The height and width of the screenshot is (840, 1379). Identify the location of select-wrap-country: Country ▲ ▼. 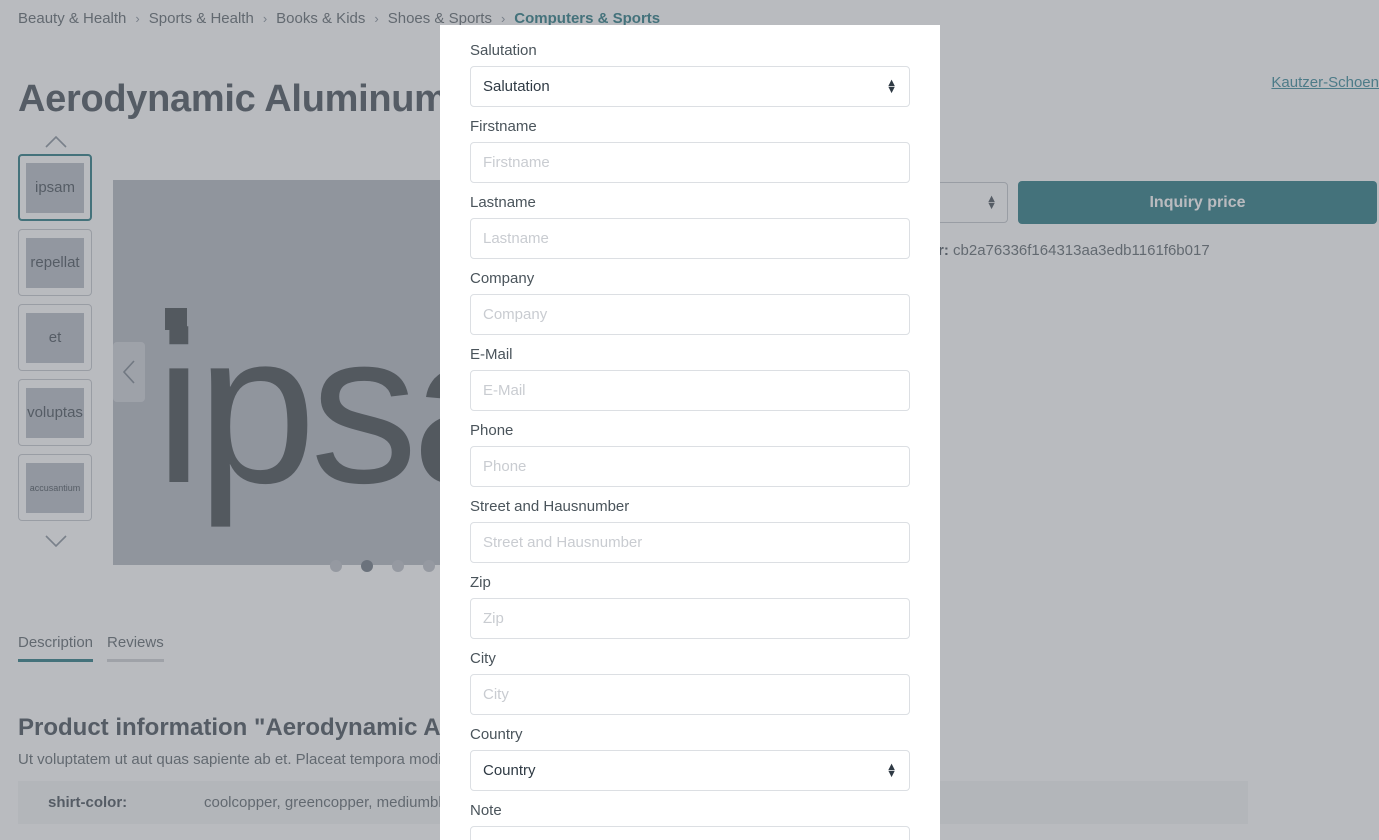
(690, 775).